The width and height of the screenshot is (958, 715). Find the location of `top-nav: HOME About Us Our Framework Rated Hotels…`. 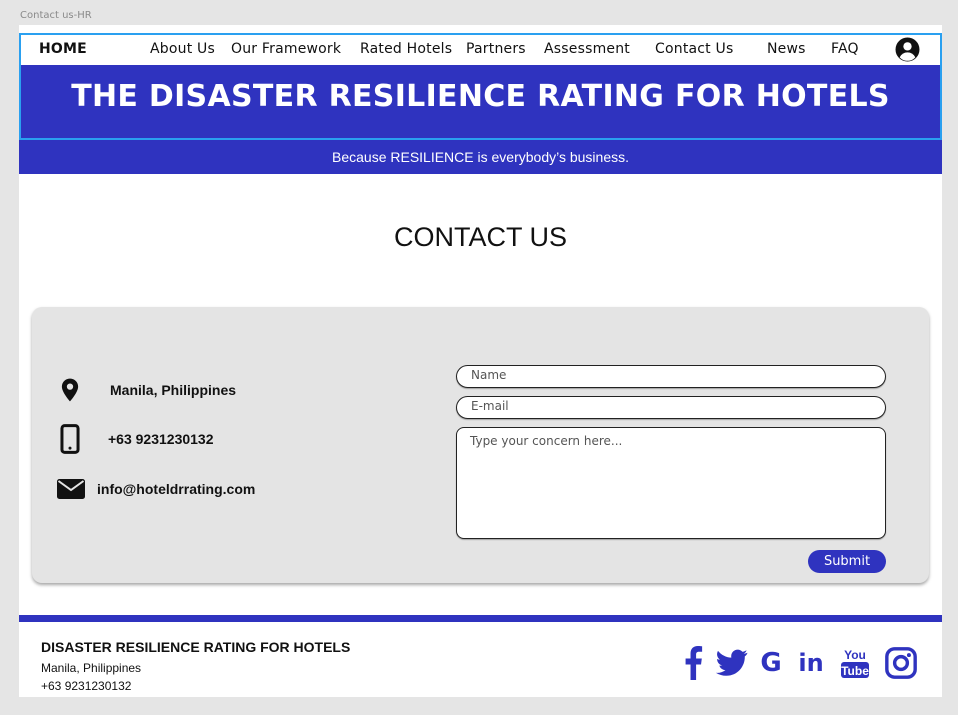

top-nav: HOME About Us Our Framework Rated Hotels… is located at coordinates (480, 49).